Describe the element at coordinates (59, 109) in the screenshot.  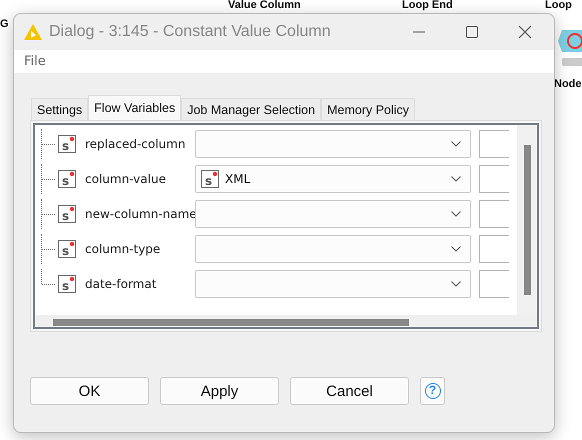
I see `tab: Settings` at that location.